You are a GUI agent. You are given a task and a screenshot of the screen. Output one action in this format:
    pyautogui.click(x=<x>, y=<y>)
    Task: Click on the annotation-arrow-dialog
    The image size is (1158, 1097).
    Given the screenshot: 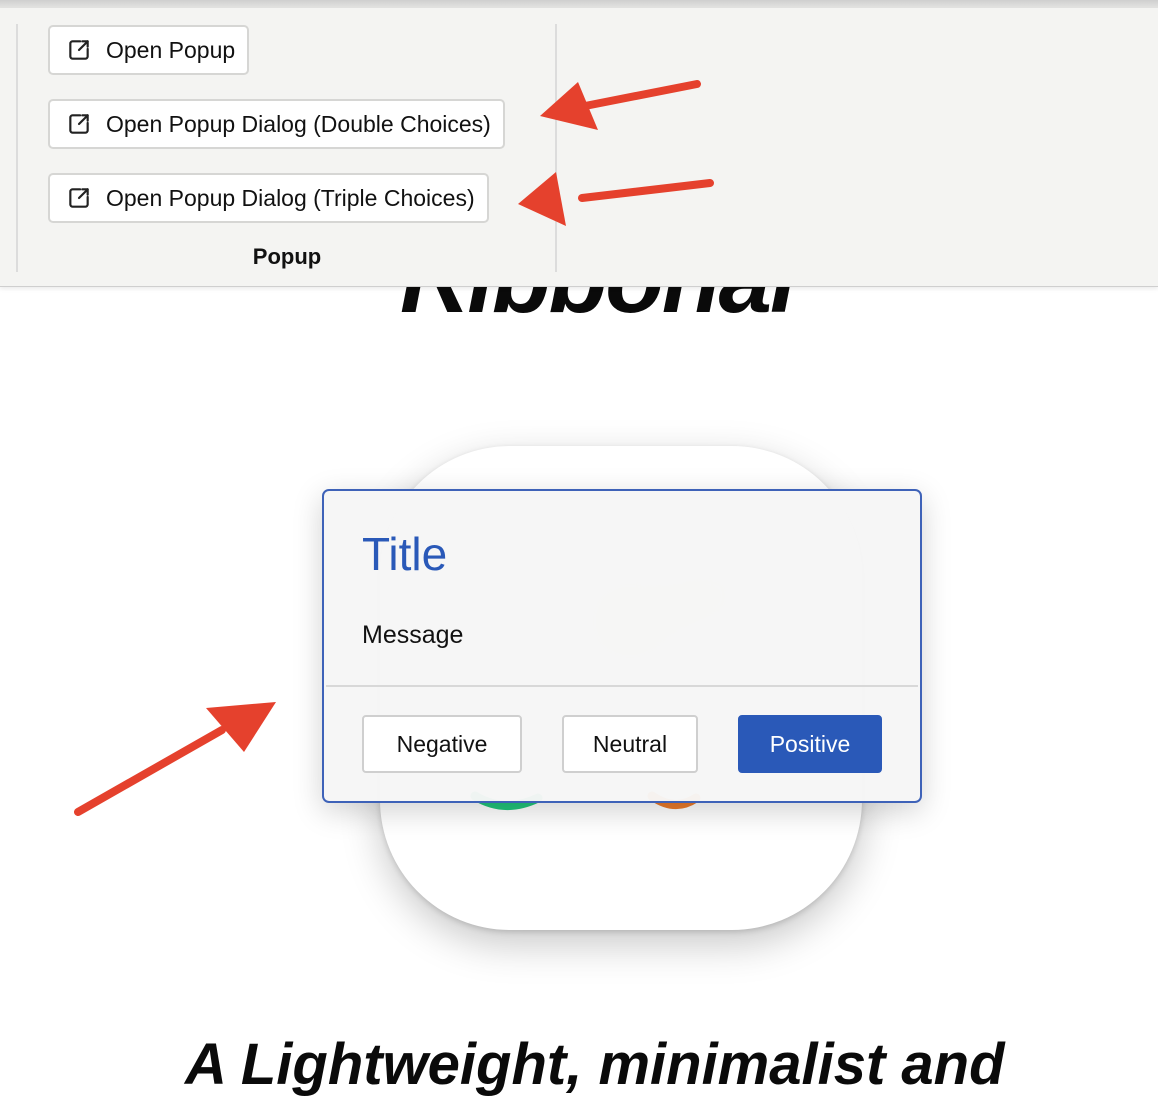 What is the action you would take?
    pyautogui.click(x=175, y=759)
    